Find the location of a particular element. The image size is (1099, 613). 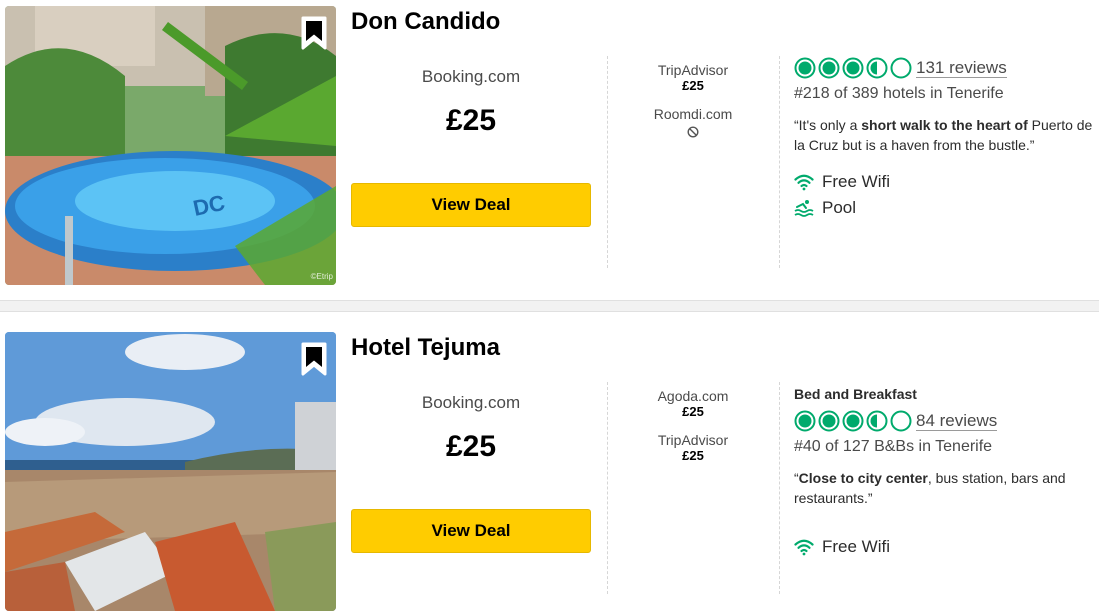

hotel-photo: DC ©Etrip is located at coordinates (170, 145).